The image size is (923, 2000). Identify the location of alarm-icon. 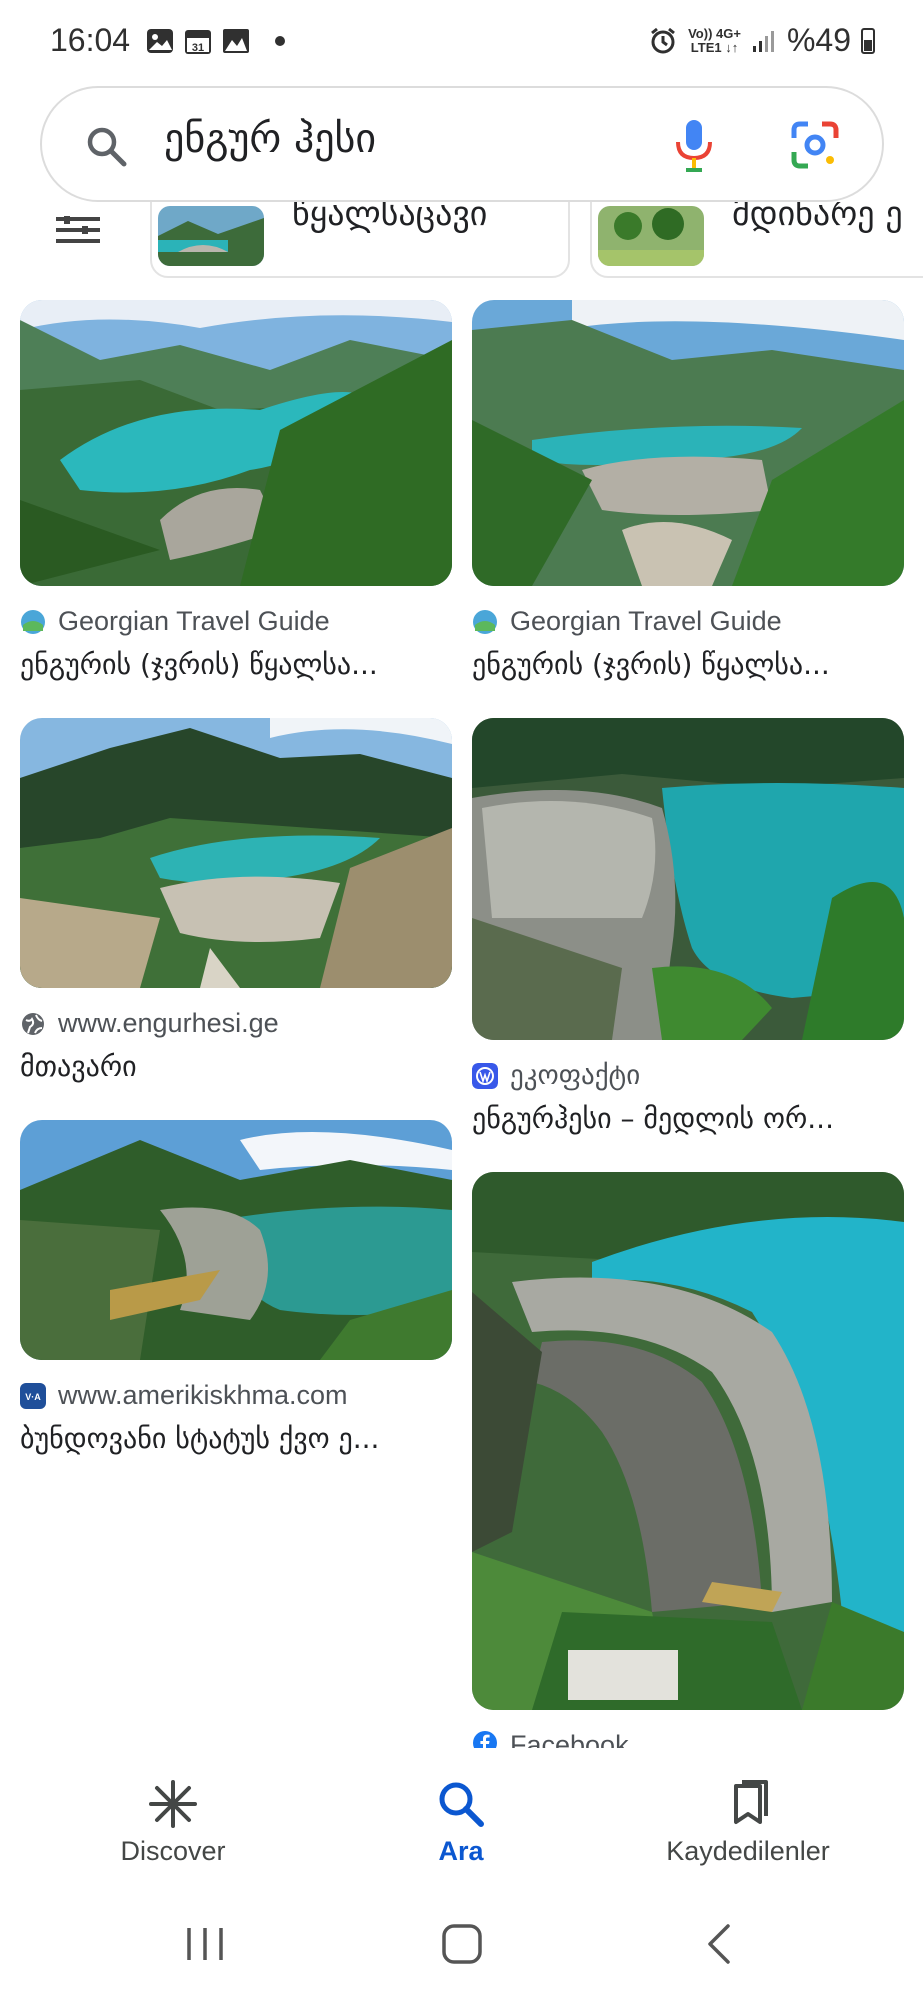
(663, 40).